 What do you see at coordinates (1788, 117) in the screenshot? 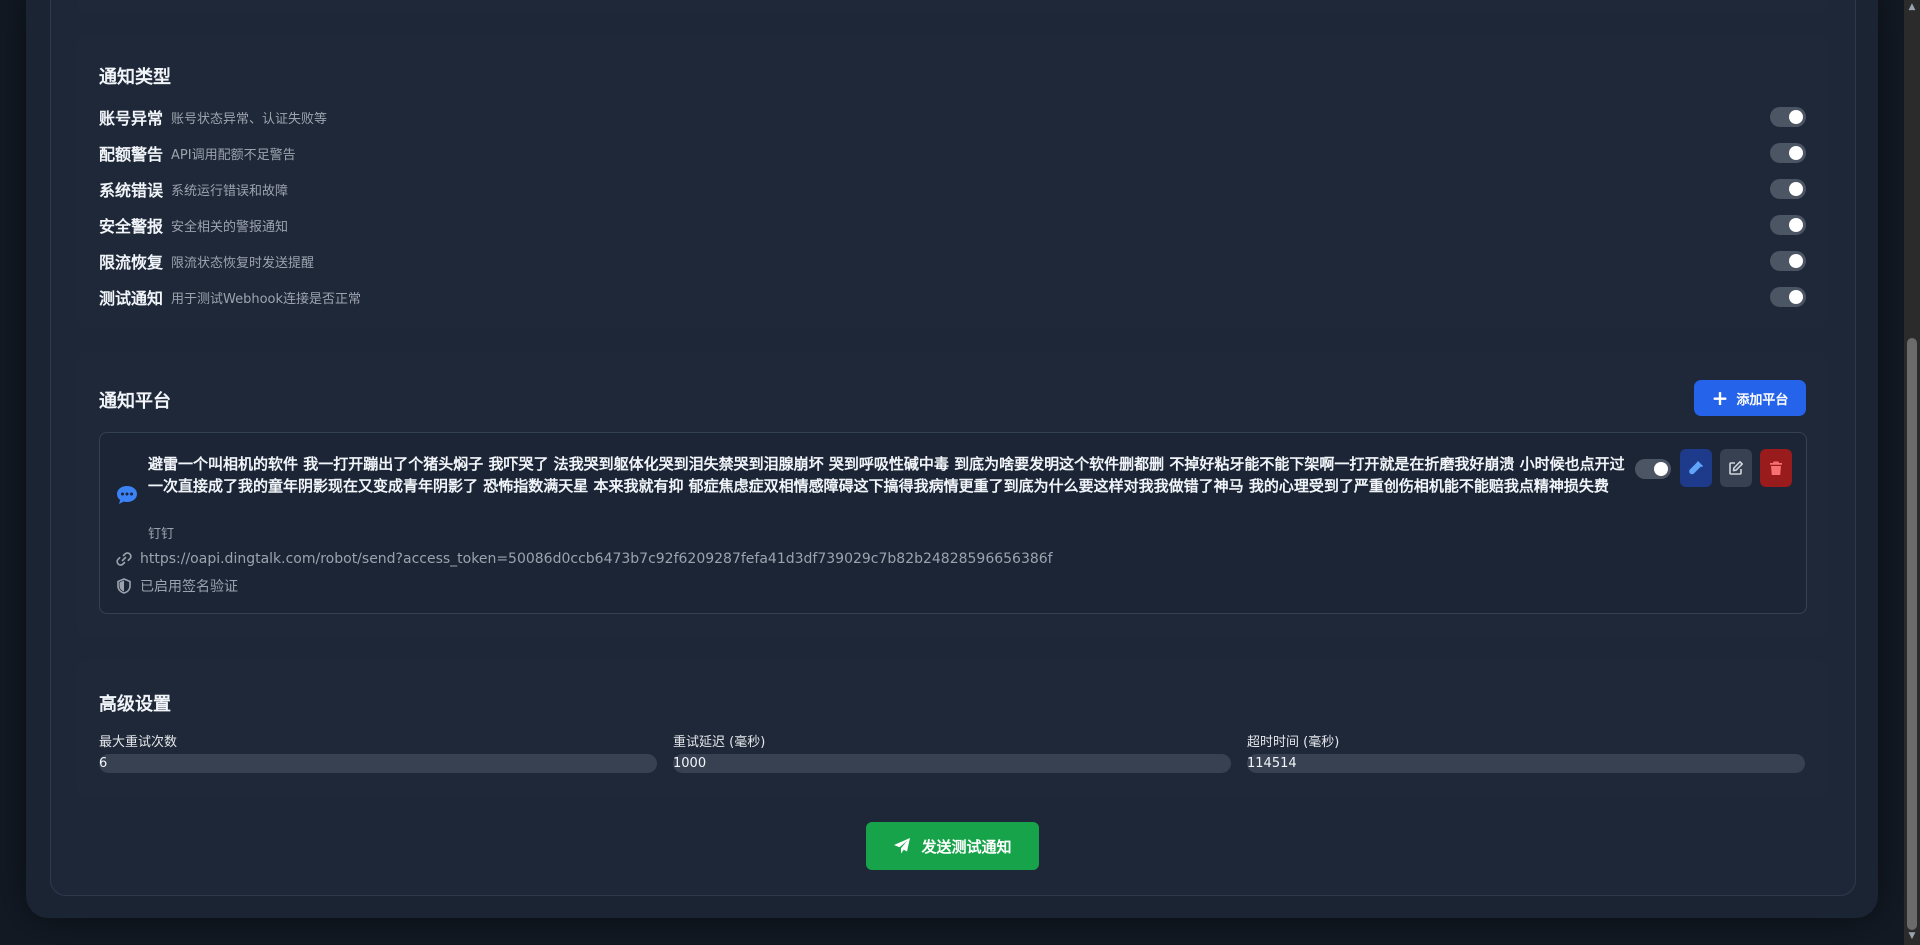
I see `type-toggle-account-error` at bounding box center [1788, 117].